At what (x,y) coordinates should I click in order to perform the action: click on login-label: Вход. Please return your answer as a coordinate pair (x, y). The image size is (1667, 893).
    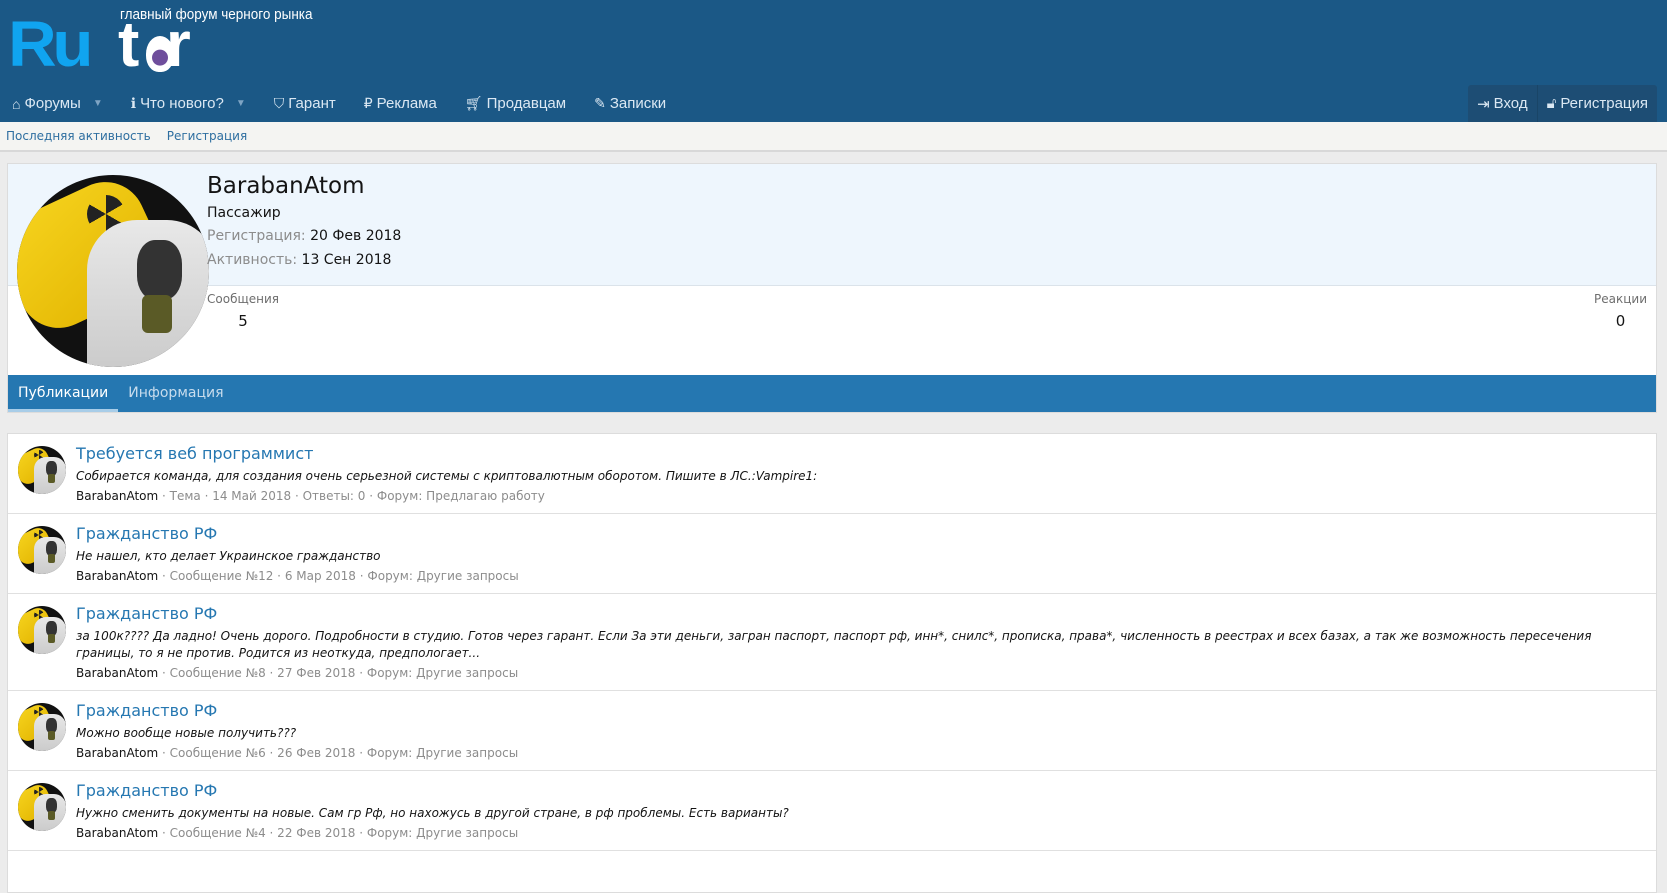
    Looking at the image, I should click on (1510, 103).